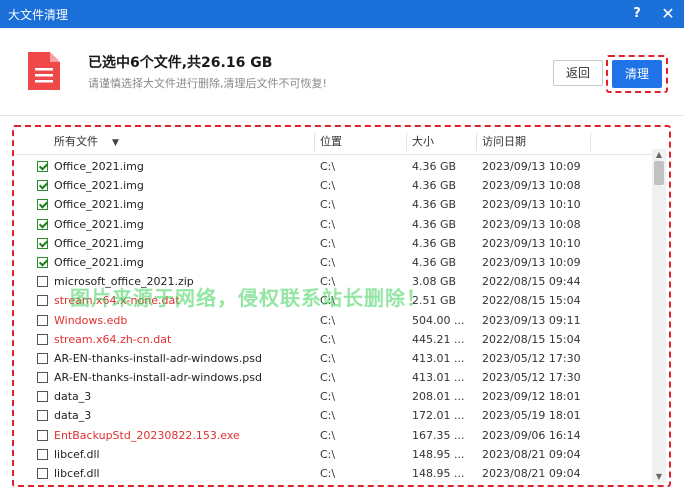  What do you see at coordinates (659, 155) in the screenshot?
I see `scroll-up-icon: ▲` at bounding box center [659, 155].